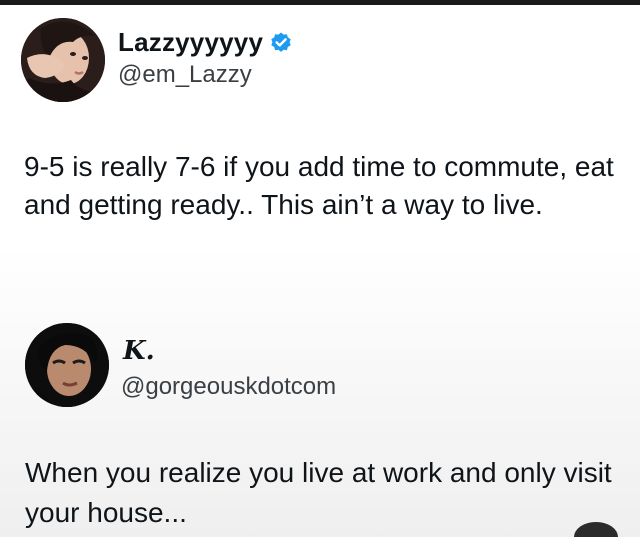  Describe the element at coordinates (228, 387) in the screenshot. I see `author-handle: @gorgeouskdotcom` at that location.